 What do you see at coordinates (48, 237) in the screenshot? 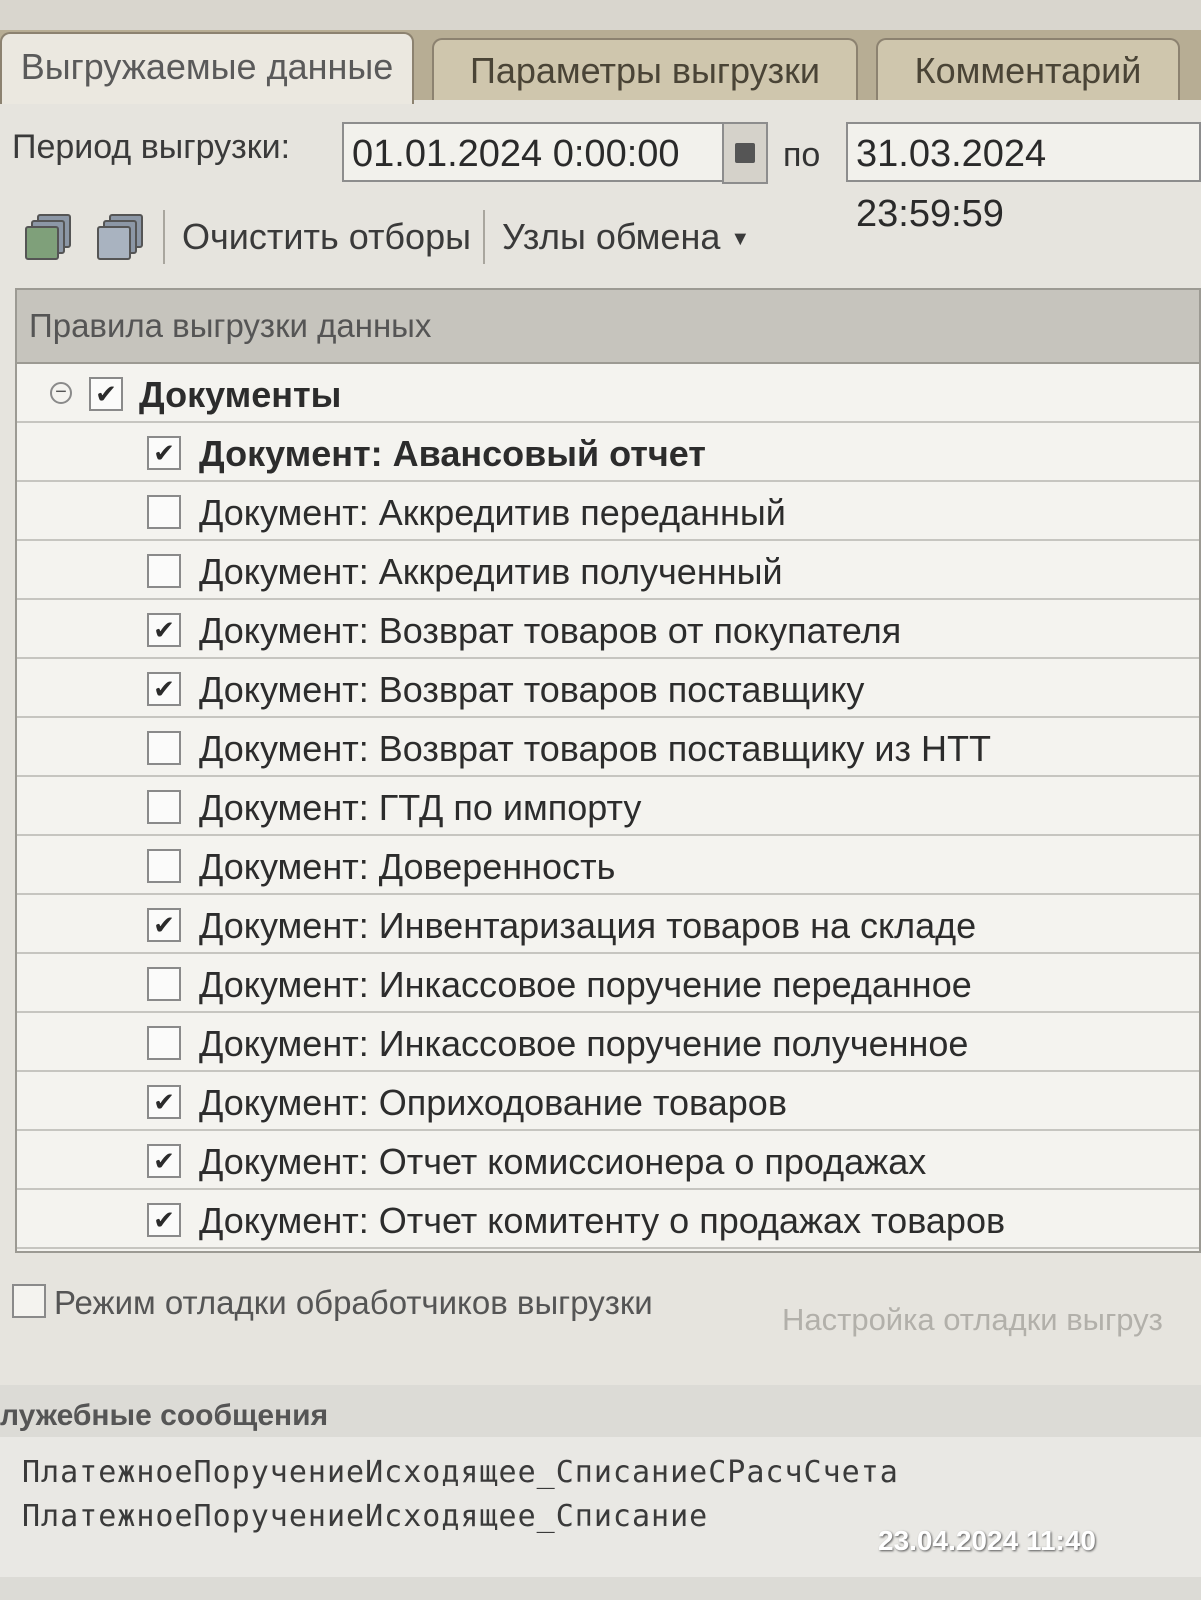
I see `check-all-icon` at bounding box center [48, 237].